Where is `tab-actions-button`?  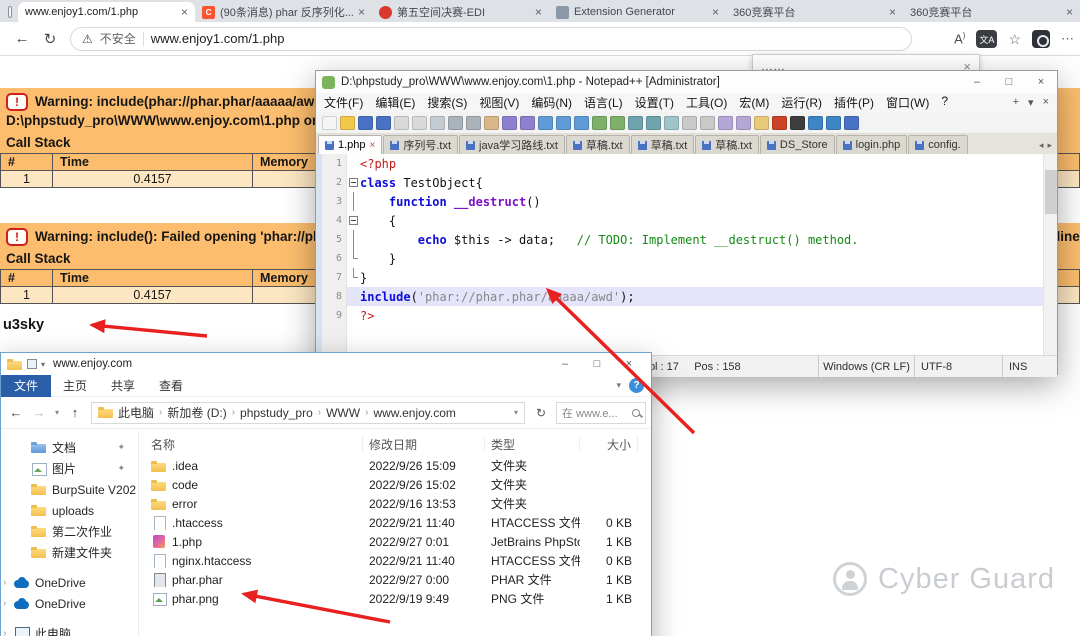
tab-actions-button is located at coordinates (10, 12).